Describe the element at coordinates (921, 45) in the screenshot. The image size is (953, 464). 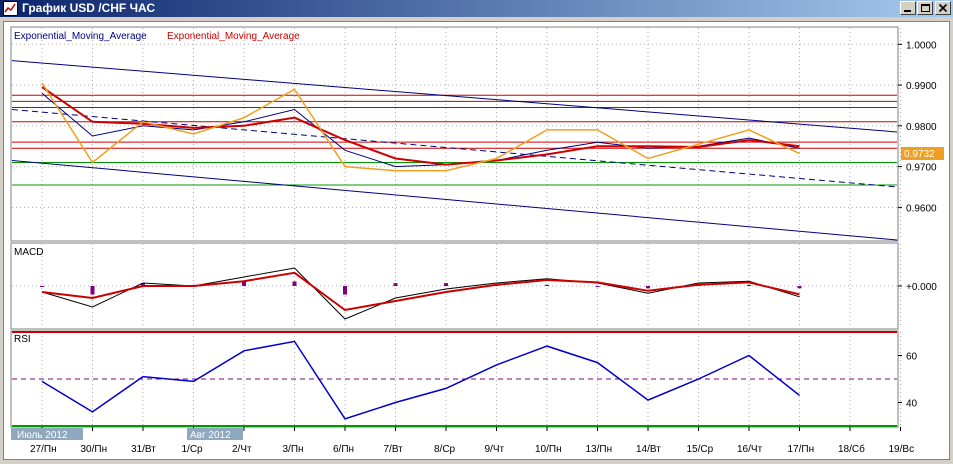
I see `y-tick-label: 1.0000` at that location.